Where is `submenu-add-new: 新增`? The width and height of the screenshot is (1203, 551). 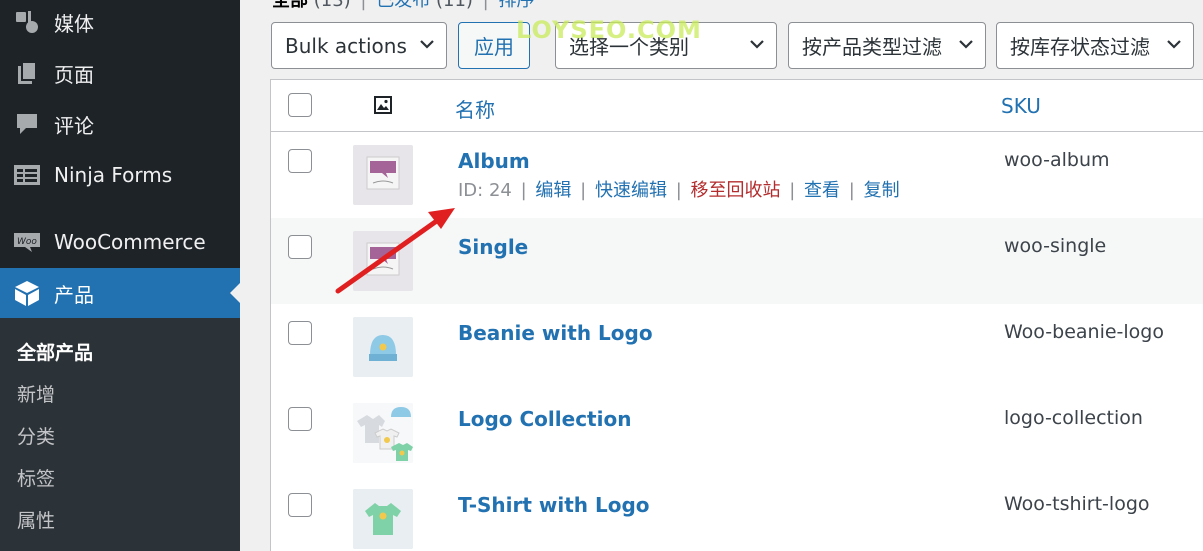 submenu-add-new: 新增 is located at coordinates (36, 393).